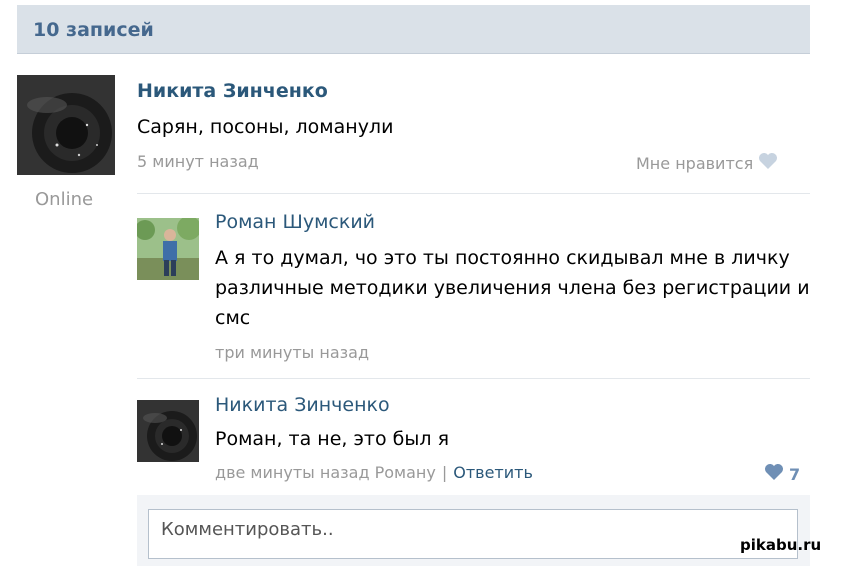 Image resolution: width=842 pixels, height=566 pixels. What do you see at coordinates (325, 472) in the screenshot?
I see `comment-time: две минуты назад Роману` at bounding box center [325, 472].